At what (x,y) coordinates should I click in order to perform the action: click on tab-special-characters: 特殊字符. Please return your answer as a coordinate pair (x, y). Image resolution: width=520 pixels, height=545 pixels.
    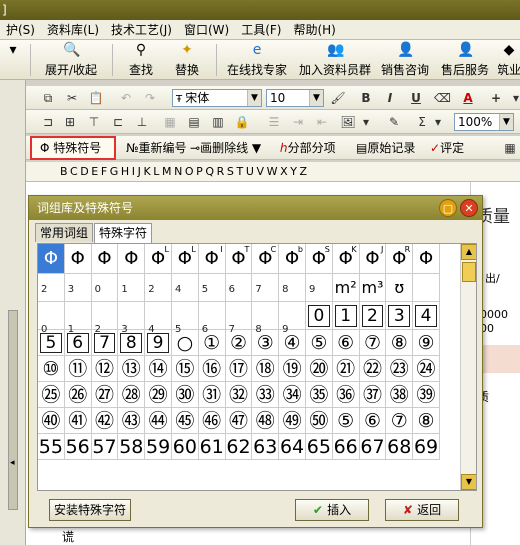
    Looking at the image, I should click on (123, 233).